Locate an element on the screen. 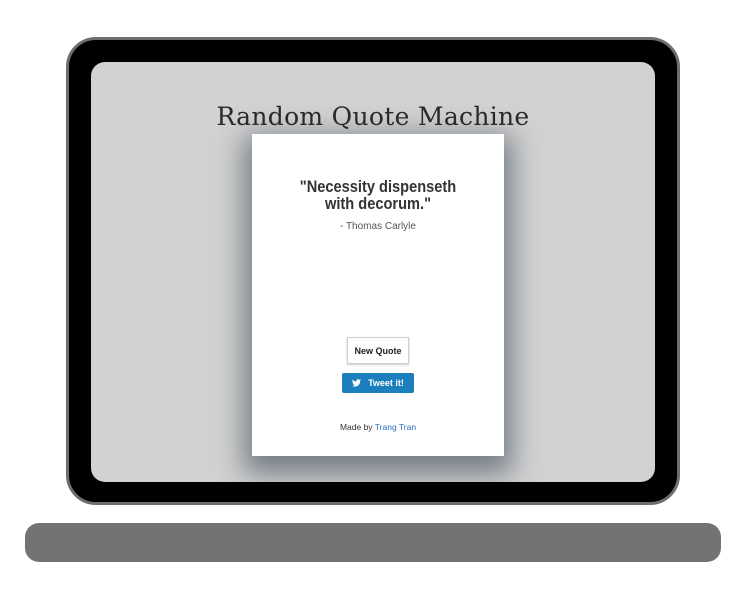 This screenshot has width=750, height=600. quote-text: "Necessity dispenseth with decorum." is located at coordinates (378, 195).